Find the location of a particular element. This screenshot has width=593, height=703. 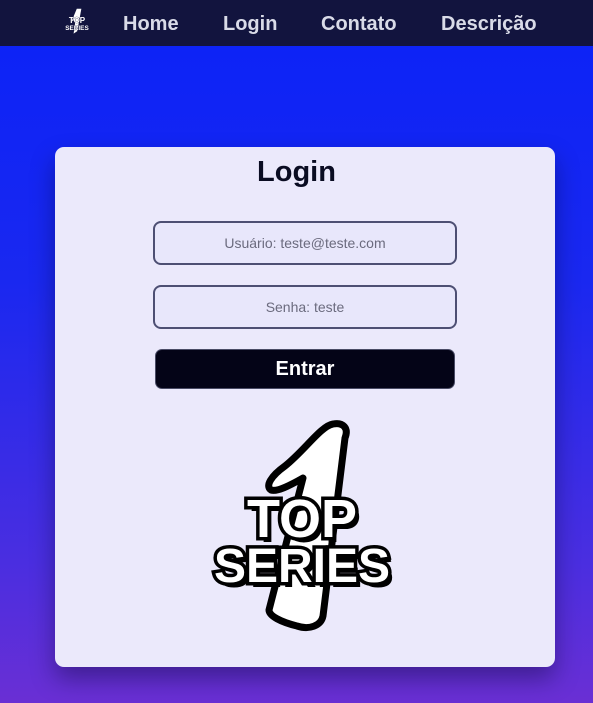

top-series-logo-icon: TOP SERIES is located at coordinates (77, 21).